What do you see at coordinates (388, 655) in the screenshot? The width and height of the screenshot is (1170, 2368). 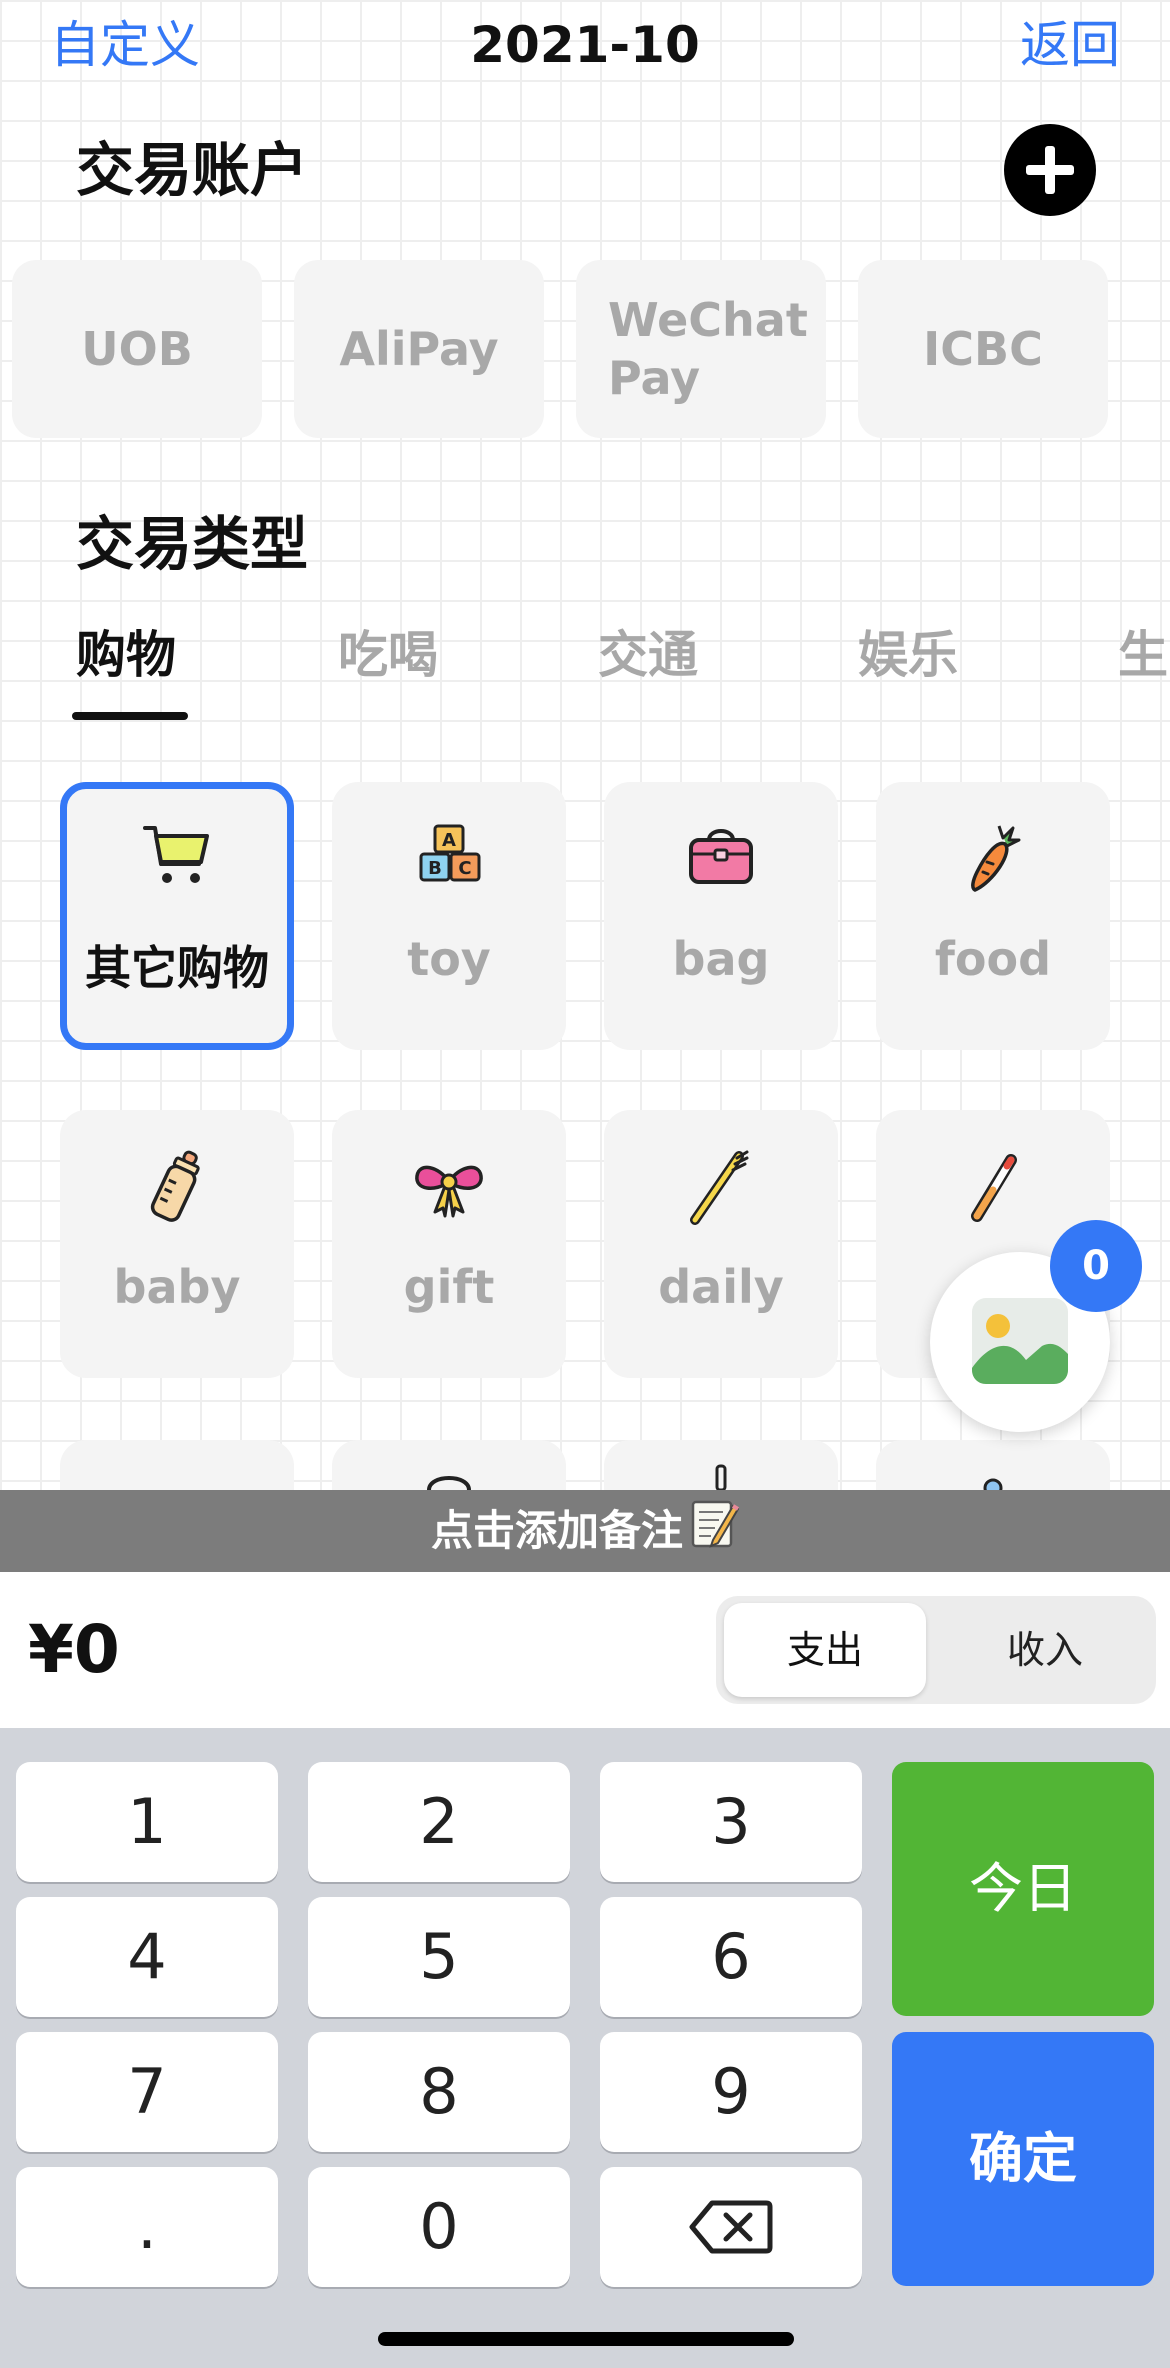 I see `tab-food-drink: 吃喝` at bounding box center [388, 655].